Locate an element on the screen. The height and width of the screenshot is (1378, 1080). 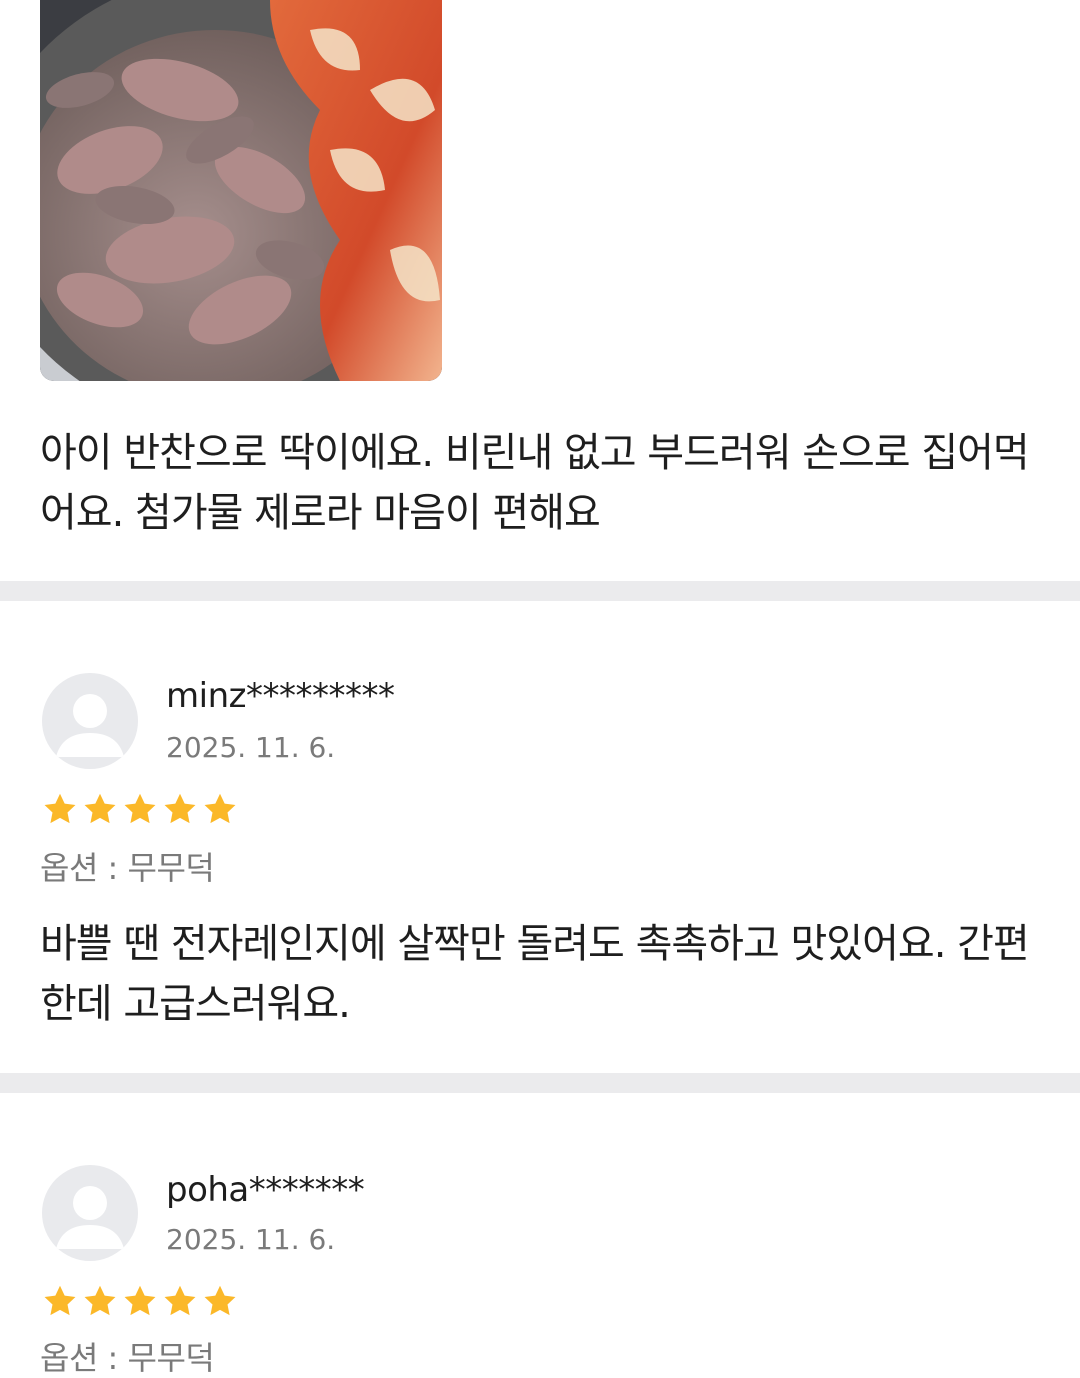
review-photo is located at coordinates (241, 190).